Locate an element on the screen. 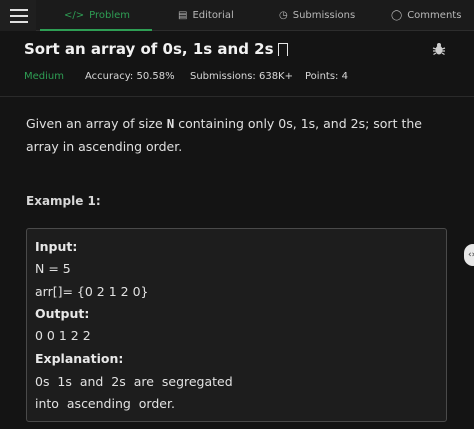  chevron-left-icon: ‹› is located at coordinates (471, 255).